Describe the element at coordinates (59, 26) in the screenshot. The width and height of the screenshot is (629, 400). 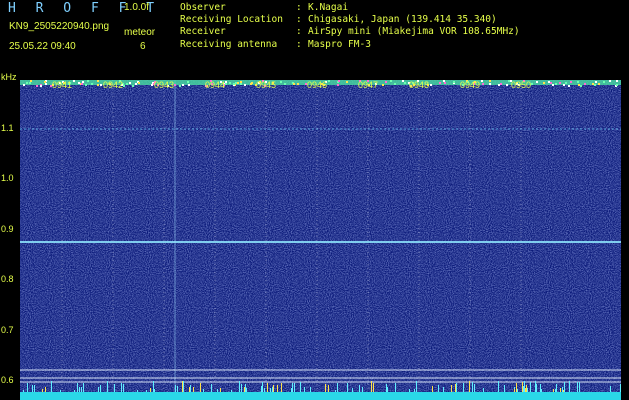
I see `filename-label: KN9_2505220940.png` at that location.